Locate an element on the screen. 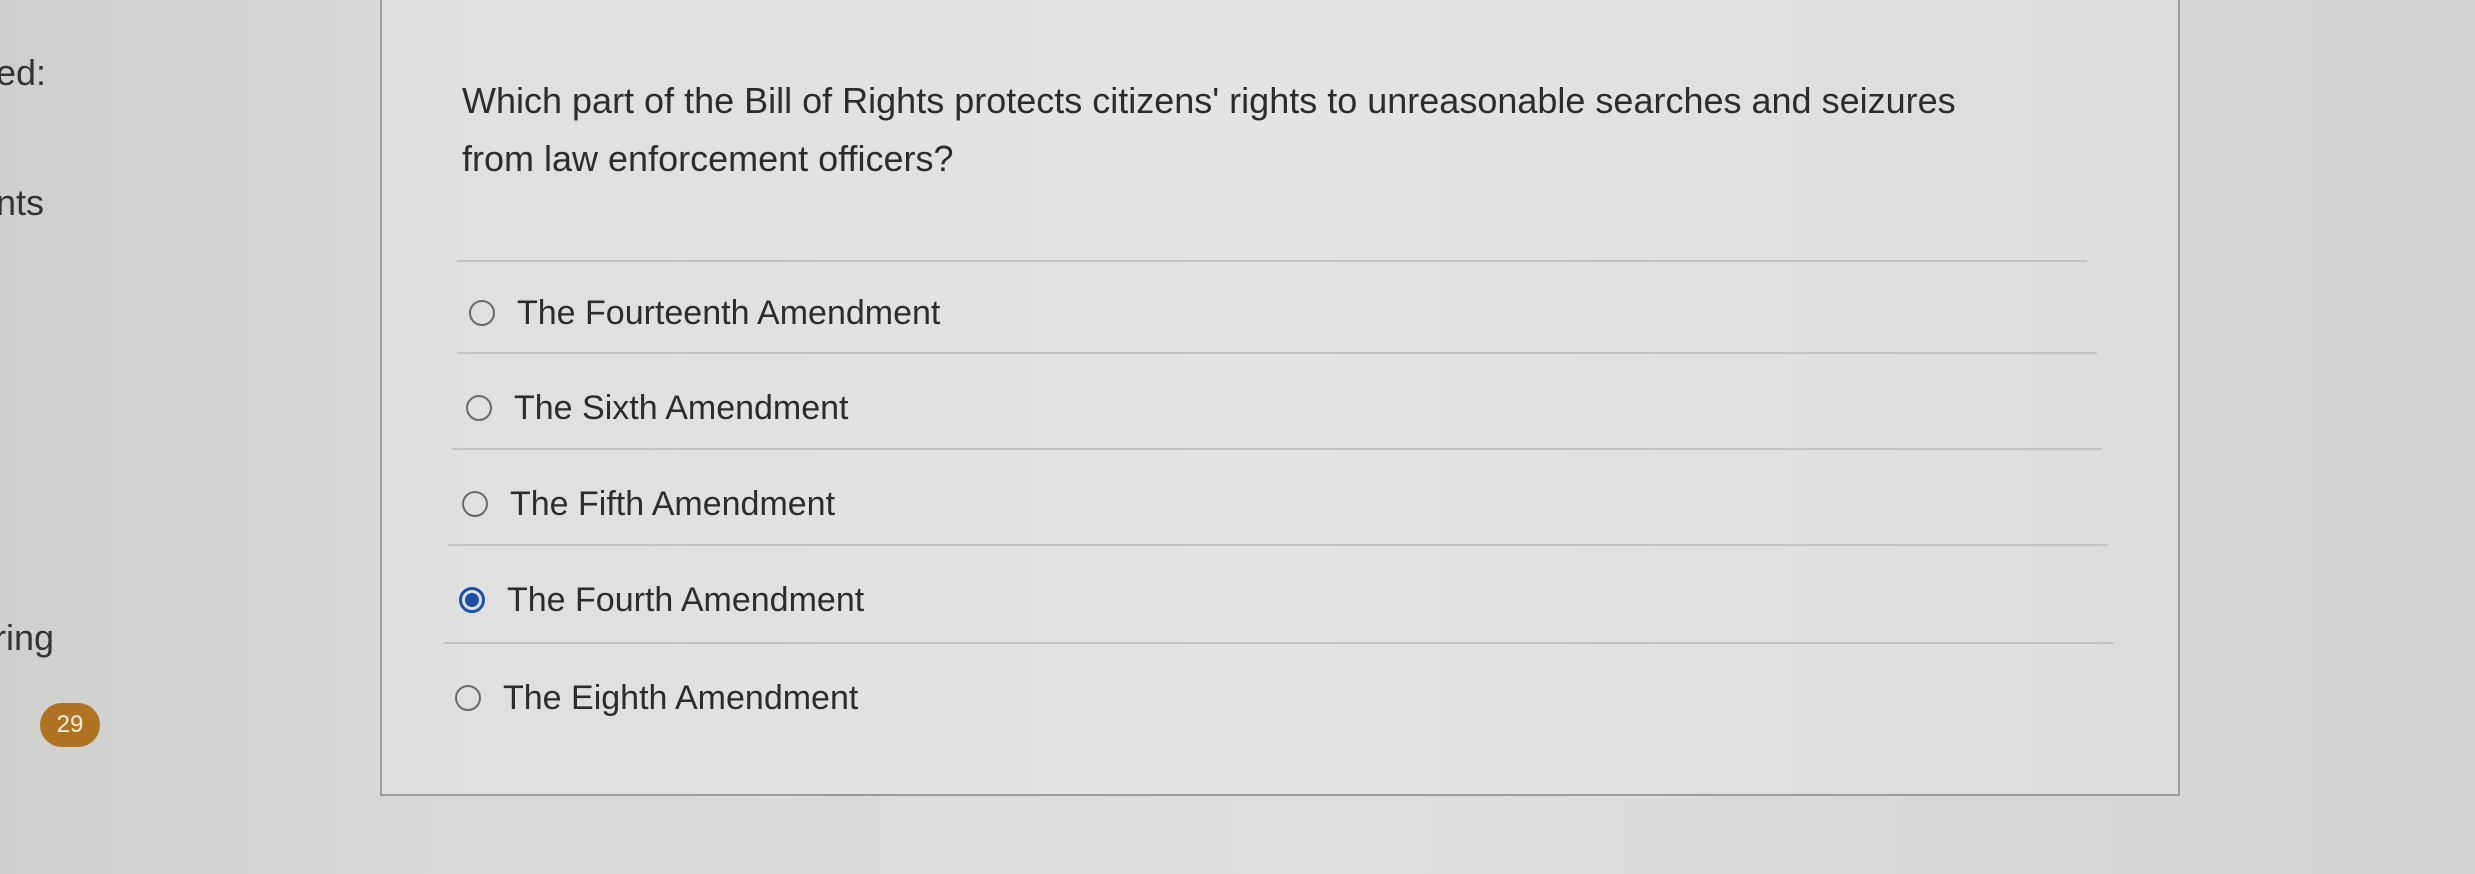  option-sixth-amendment: The Sixth Amendment is located at coordinates (657, 408).